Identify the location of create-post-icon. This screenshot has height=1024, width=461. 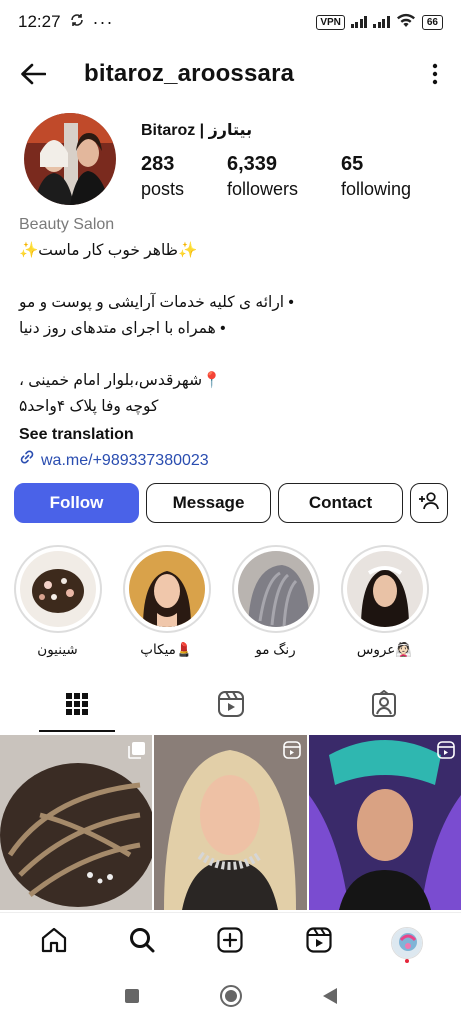
(230, 942).